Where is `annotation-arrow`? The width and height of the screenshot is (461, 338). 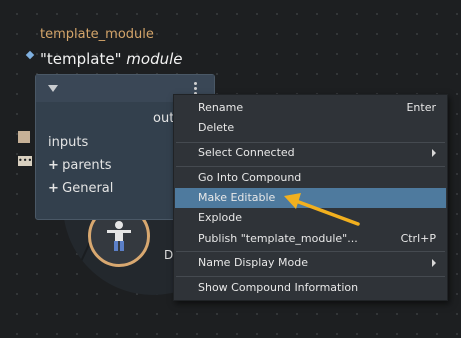
annotation-arrow is located at coordinates (322, 209).